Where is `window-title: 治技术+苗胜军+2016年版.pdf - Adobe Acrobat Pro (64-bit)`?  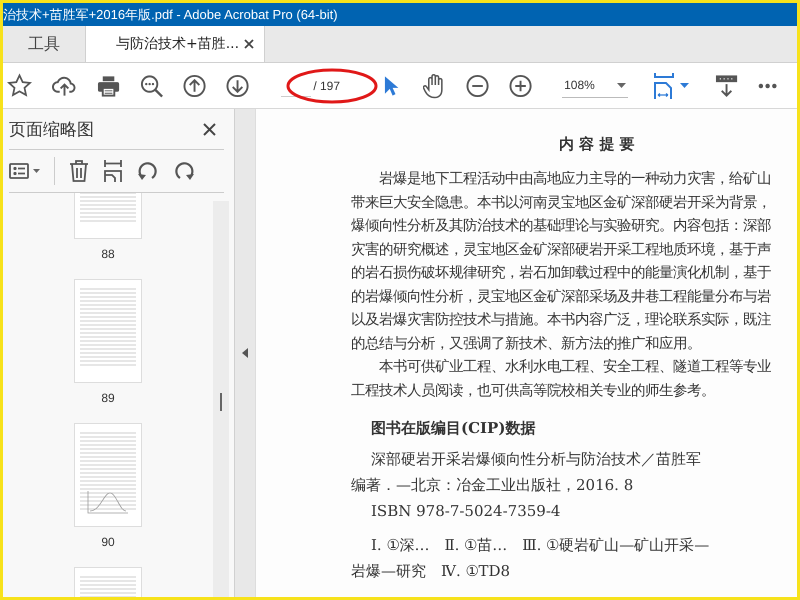 window-title: 治技术+苗胜军+2016年版.pdf - Adobe Acrobat Pro (64-bit) is located at coordinates (170, 15).